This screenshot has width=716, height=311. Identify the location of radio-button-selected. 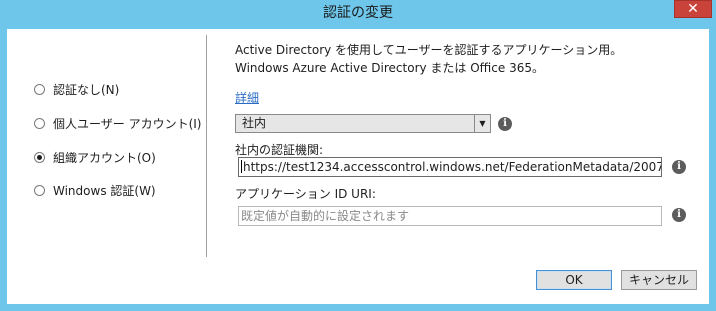
(39, 157).